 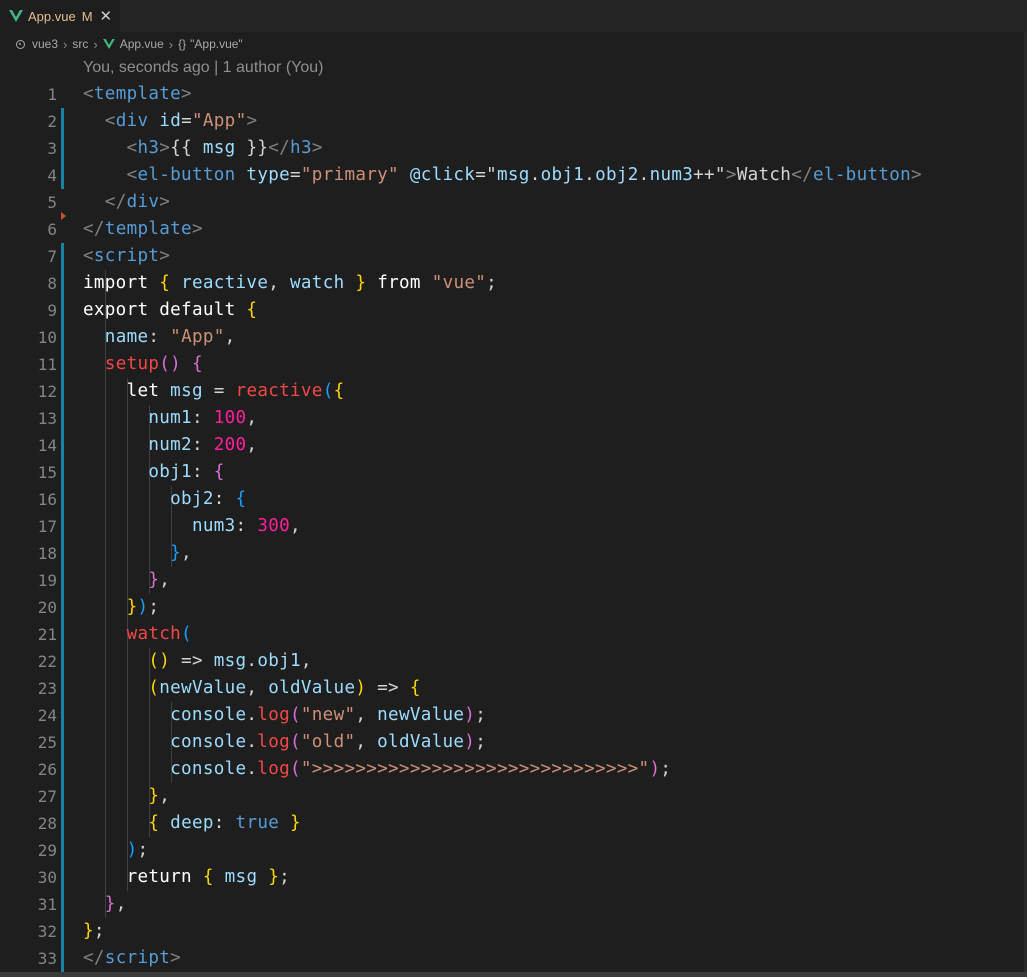 I want to click on code-line: 30 return { msg };, so click(x=513, y=877).